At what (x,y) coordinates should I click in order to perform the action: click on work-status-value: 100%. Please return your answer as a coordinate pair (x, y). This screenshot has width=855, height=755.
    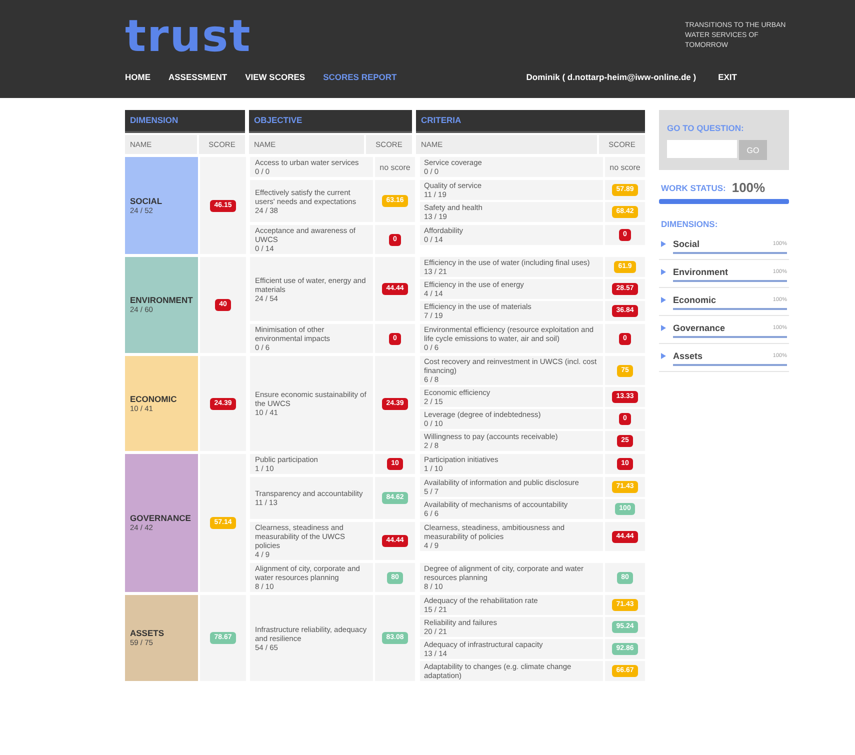
    Looking at the image, I should click on (749, 187).